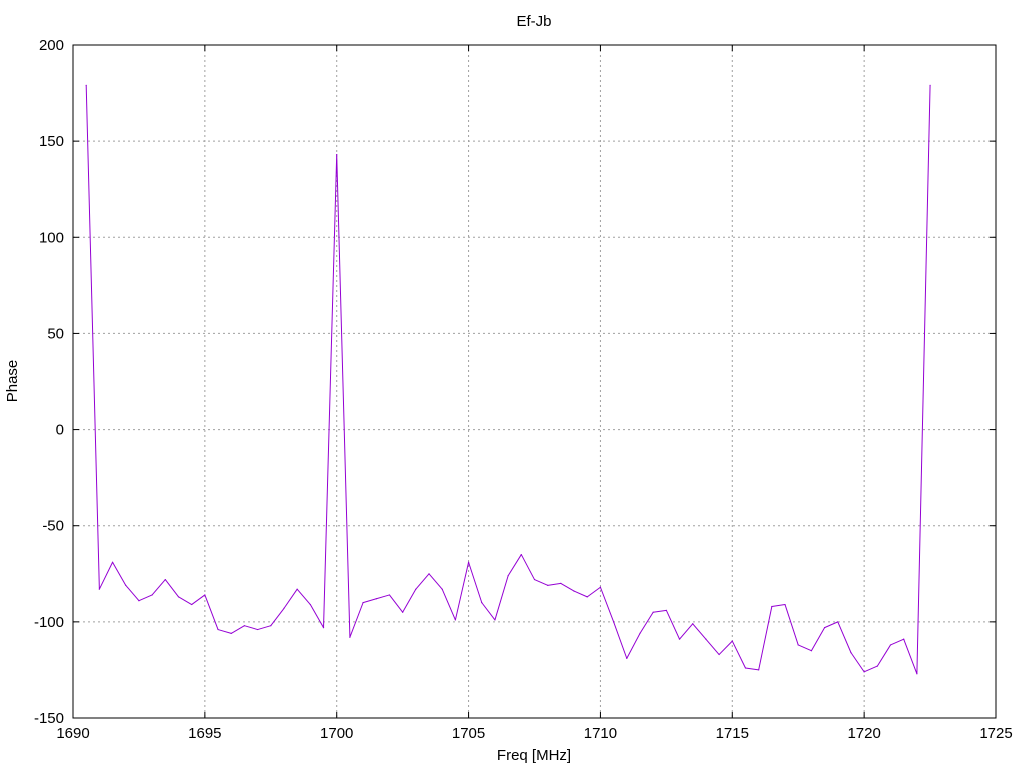 This screenshot has width=1024, height=768. What do you see at coordinates (55, 333) in the screenshot?
I see `y-tick-label: 50` at bounding box center [55, 333].